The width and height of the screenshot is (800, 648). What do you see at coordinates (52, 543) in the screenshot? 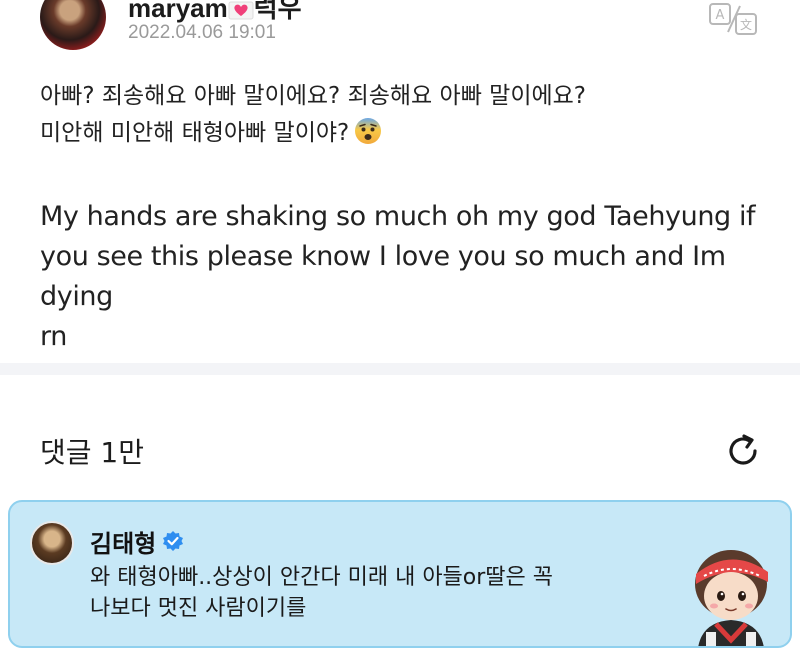
I see `commenter-avatar` at bounding box center [52, 543].